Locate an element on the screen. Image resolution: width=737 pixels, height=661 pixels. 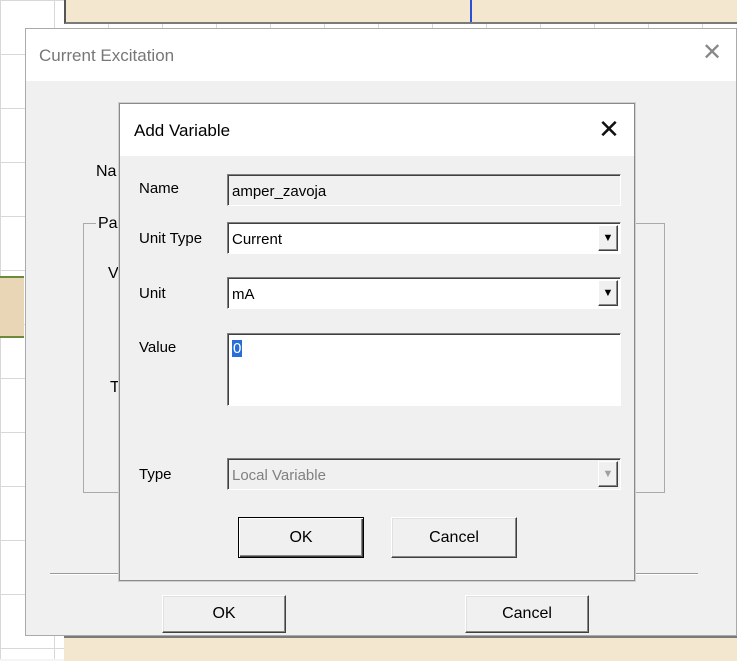
name-field-value: amper_zavoja is located at coordinates (279, 191).